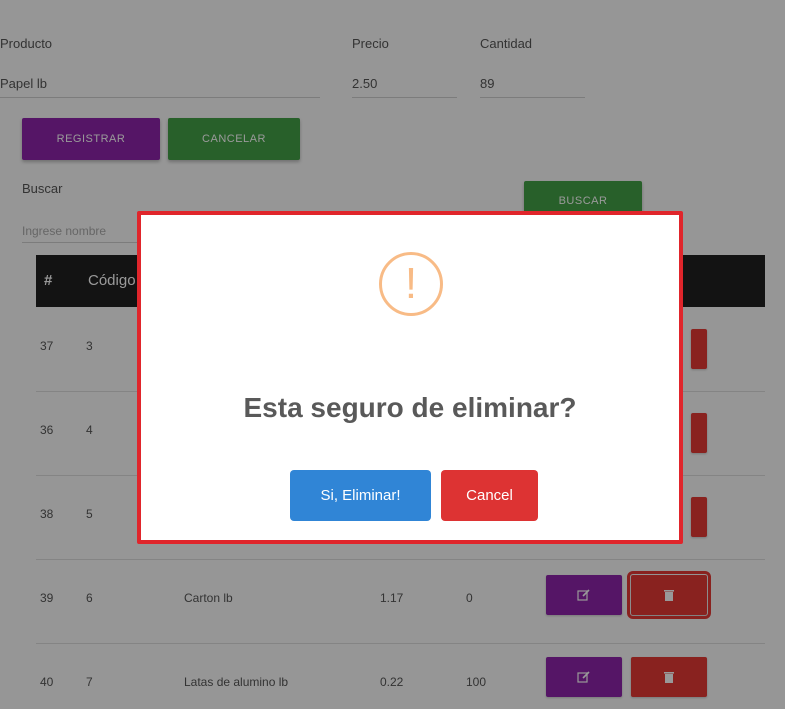 The height and width of the screenshot is (709, 785). I want to click on confirm-delete-button: Si, Eliminar!, so click(360, 495).